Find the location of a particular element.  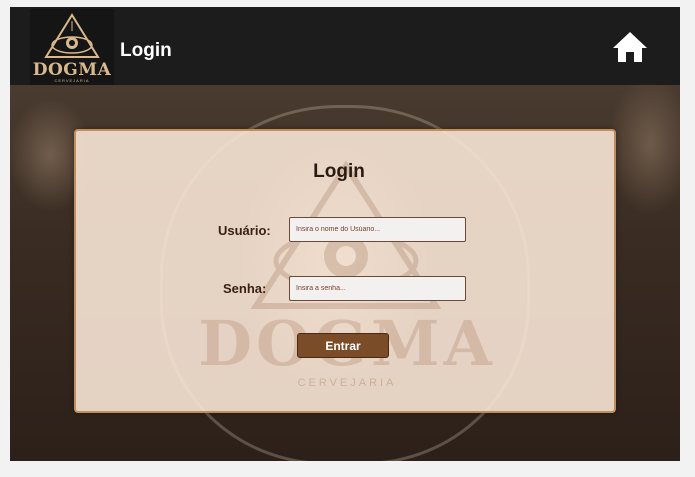

brand-logo: DOGMA CERVEJARIA is located at coordinates (72, 47).